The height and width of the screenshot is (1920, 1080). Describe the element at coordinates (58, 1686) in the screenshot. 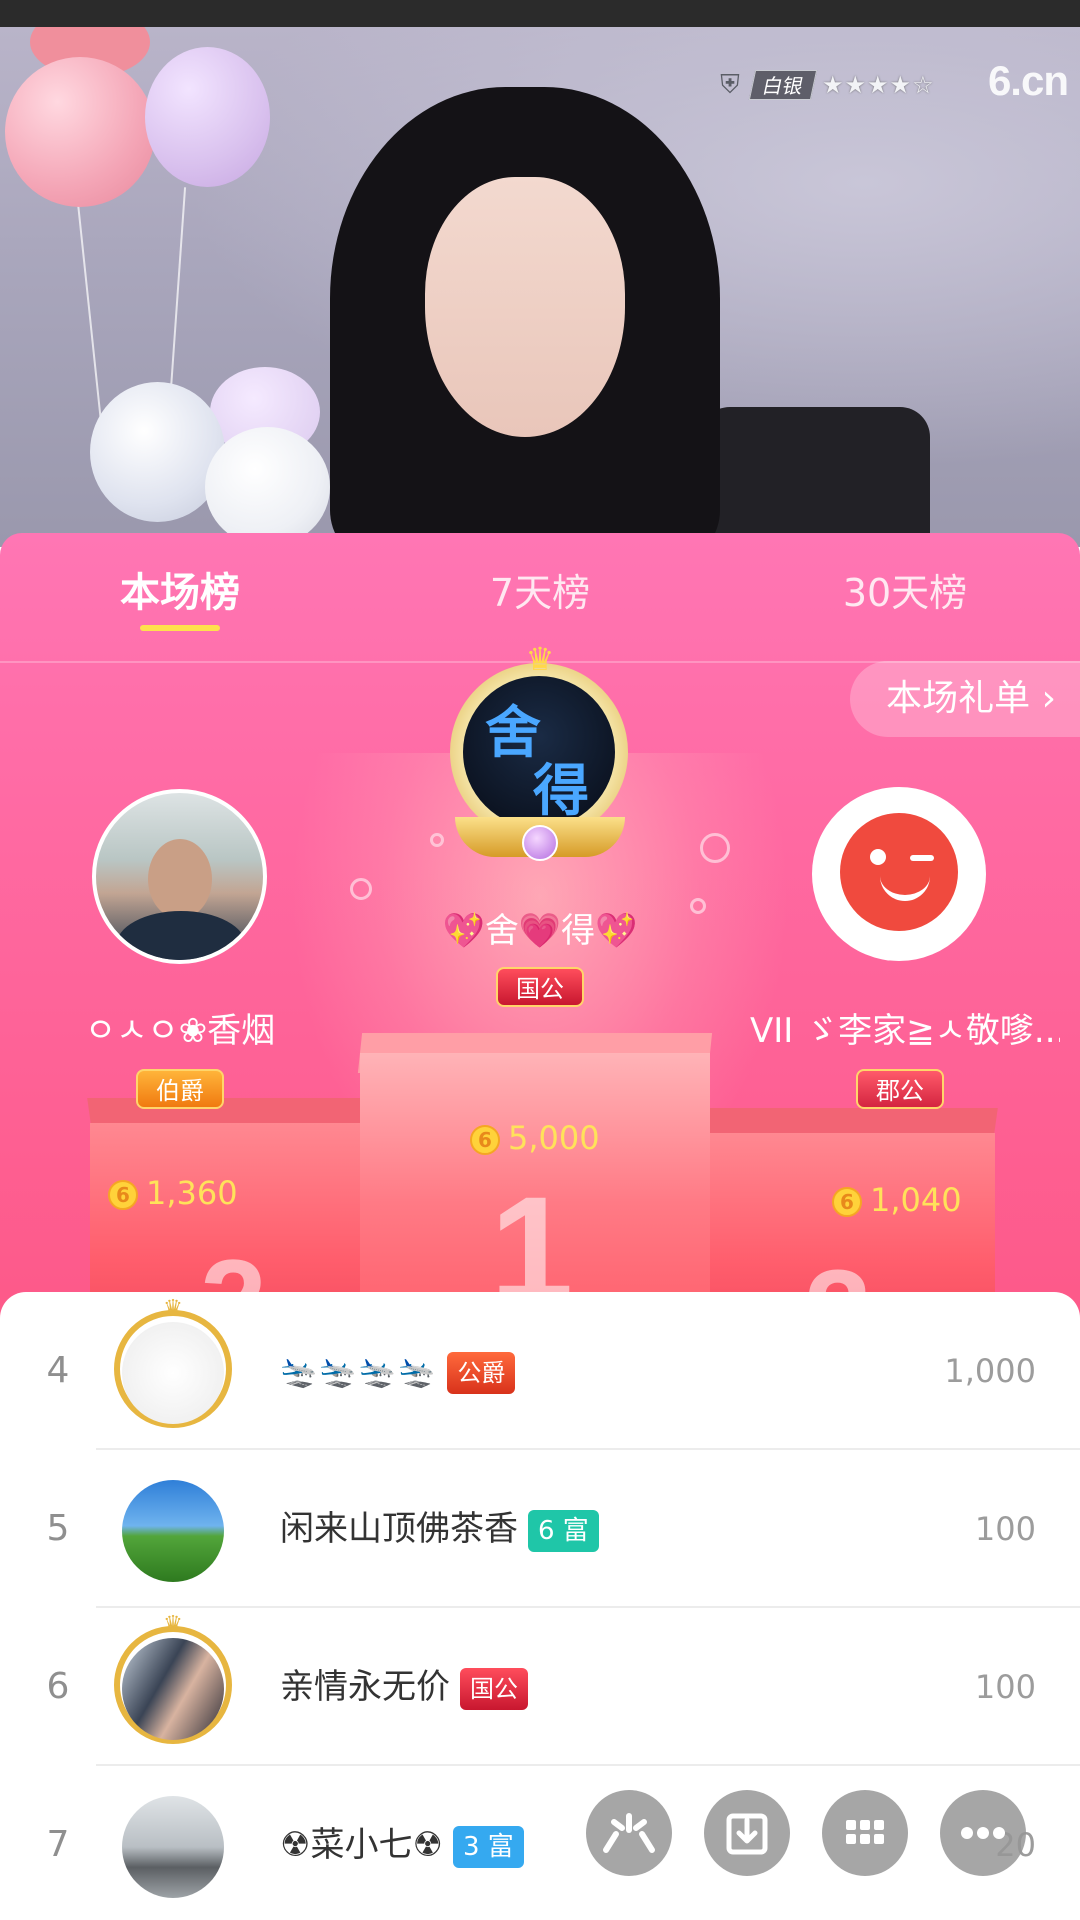

I see `rank-number: 6` at that location.